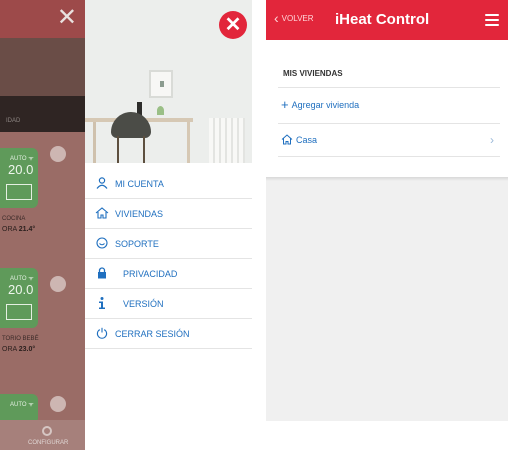 Image resolution: width=508 pixels, height=450 pixels. What do you see at coordinates (19, 229) in the screenshot?
I see `zone-current-temp: ORA 21.4°` at bounding box center [19, 229].